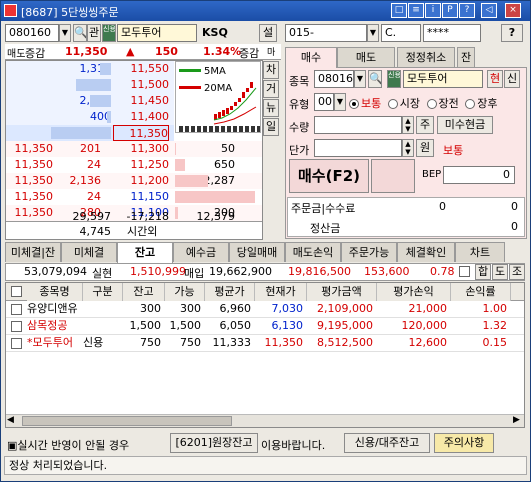  What do you see at coordinates (311, 57) in the screenshot?
I see `tab-order-0: 매수` at bounding box center [311, 57].